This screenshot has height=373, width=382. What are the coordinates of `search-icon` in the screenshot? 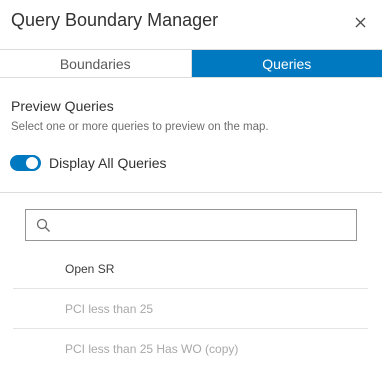 It's located at (43, 225).